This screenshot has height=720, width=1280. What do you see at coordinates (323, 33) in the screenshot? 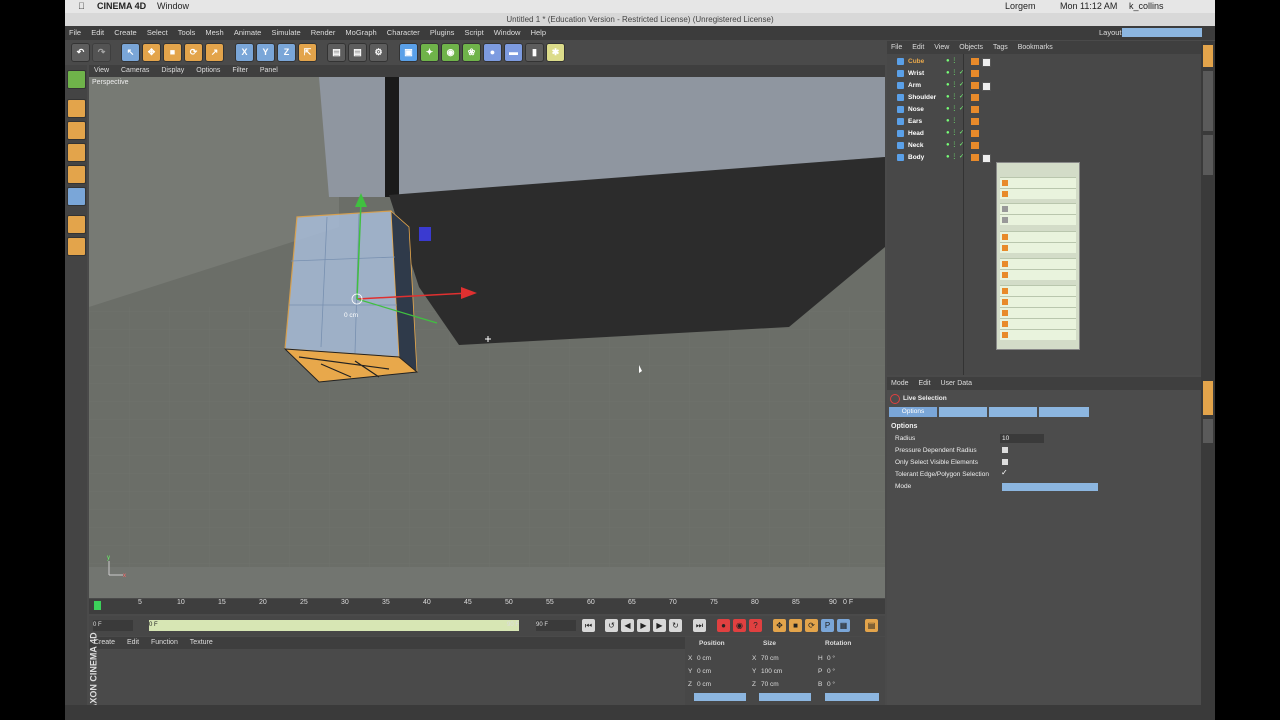
I see `menu-render: Render` at bounding box center [323, 33].